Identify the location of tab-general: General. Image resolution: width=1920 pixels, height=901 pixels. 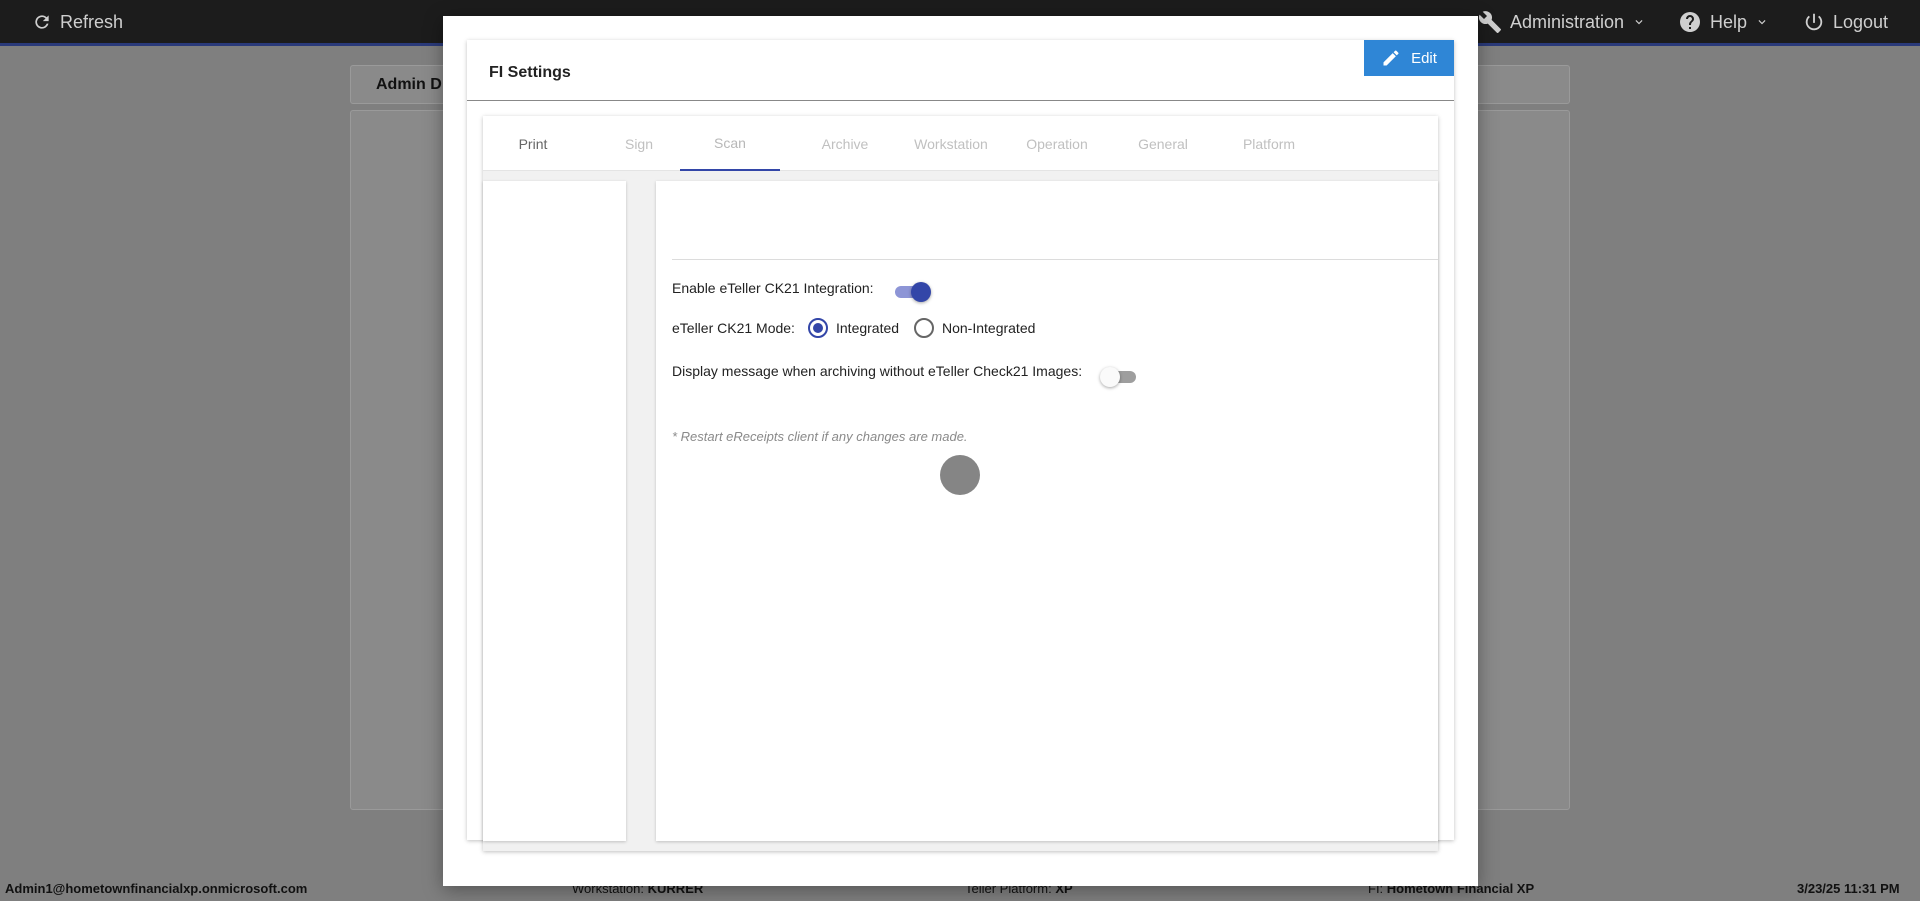
(1163, 143).